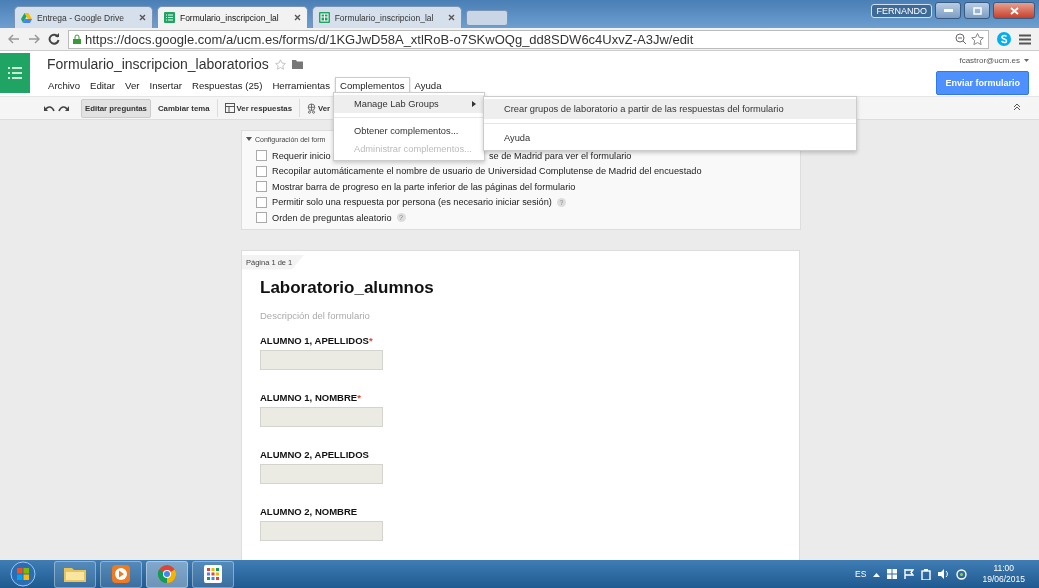 This screenshot has height=588, width=1039. I want to click on lock-icon, so click(77, 39).